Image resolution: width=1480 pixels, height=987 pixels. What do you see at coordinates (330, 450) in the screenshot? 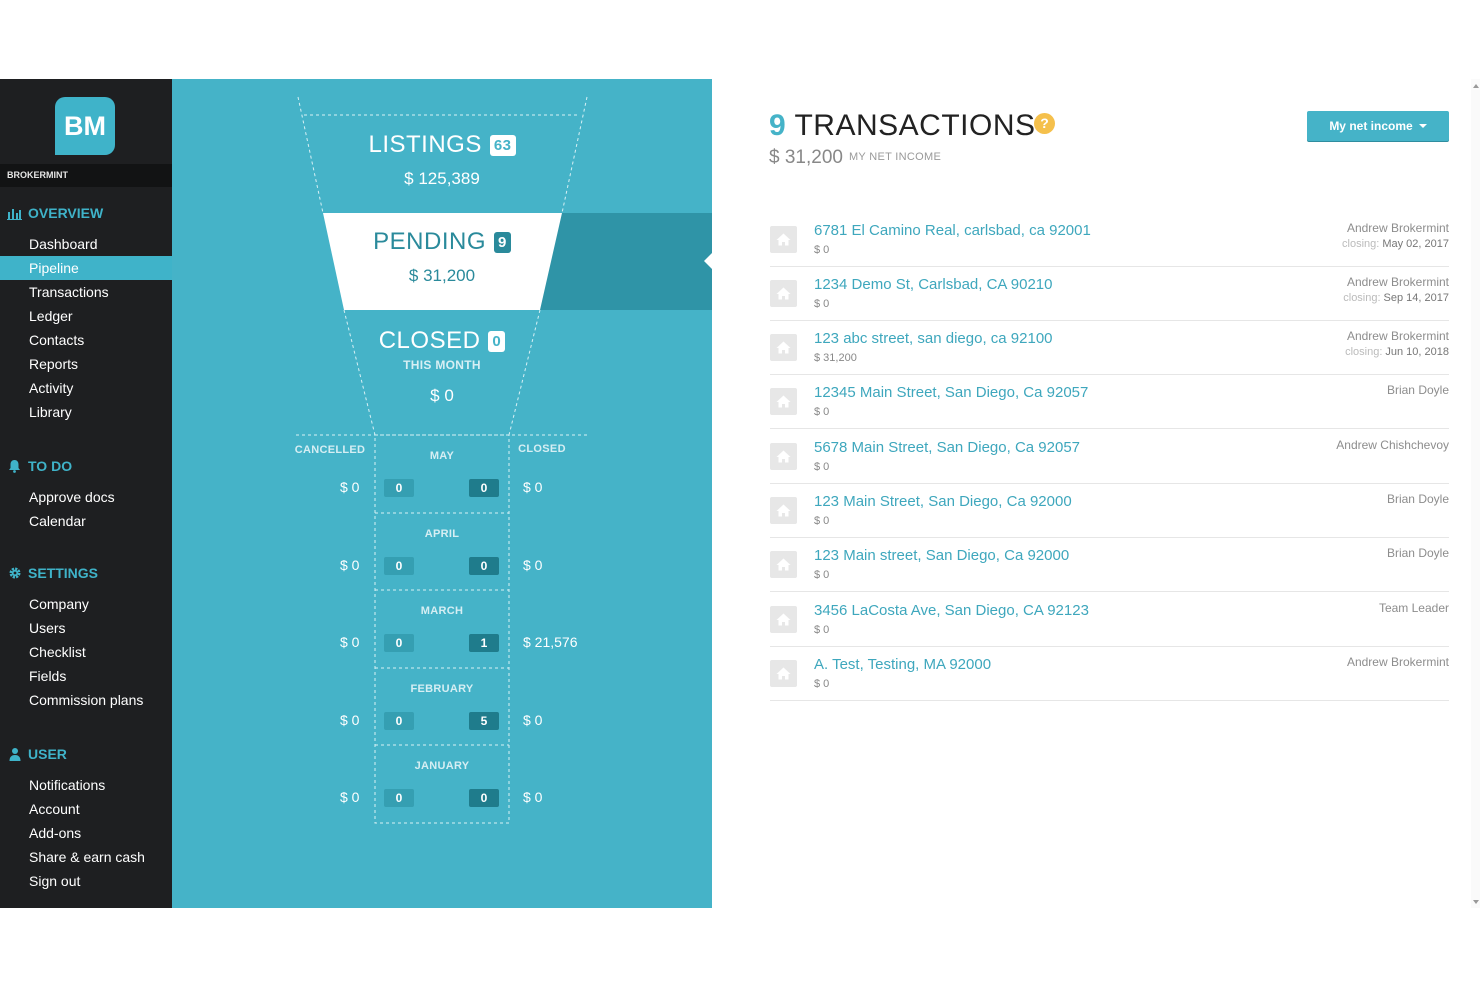
I see `column-cancelled-header: CANCELLED` at bounding box center [330, 450].